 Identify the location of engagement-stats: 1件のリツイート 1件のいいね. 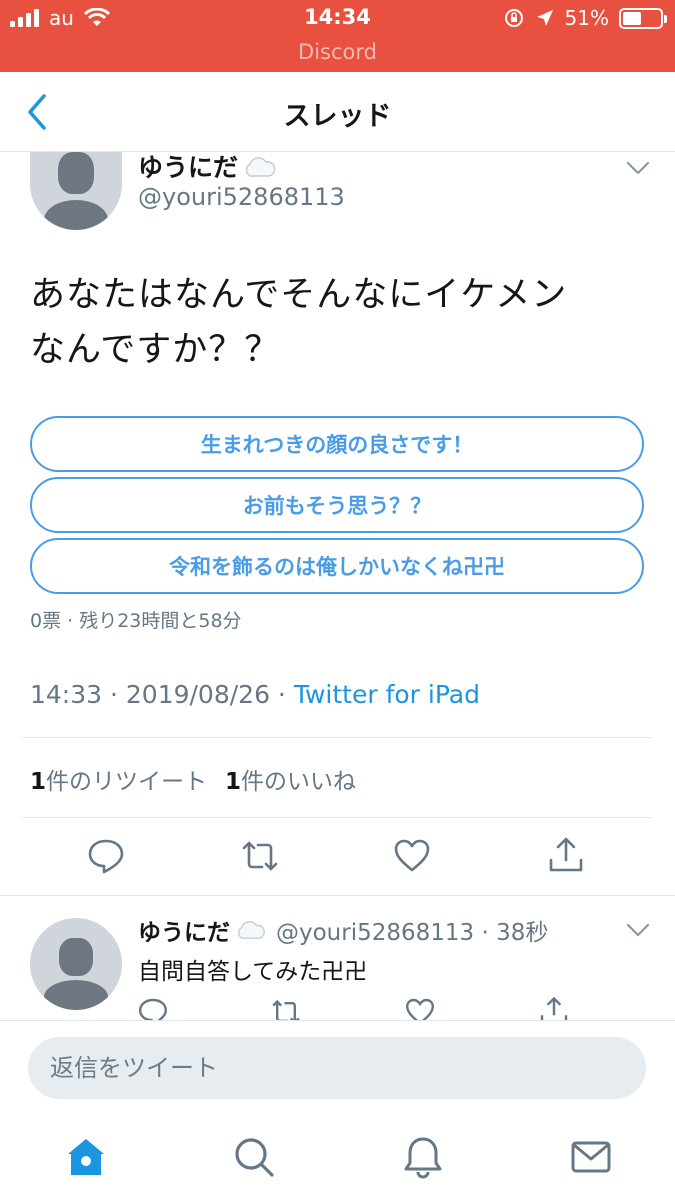
(193, 779).